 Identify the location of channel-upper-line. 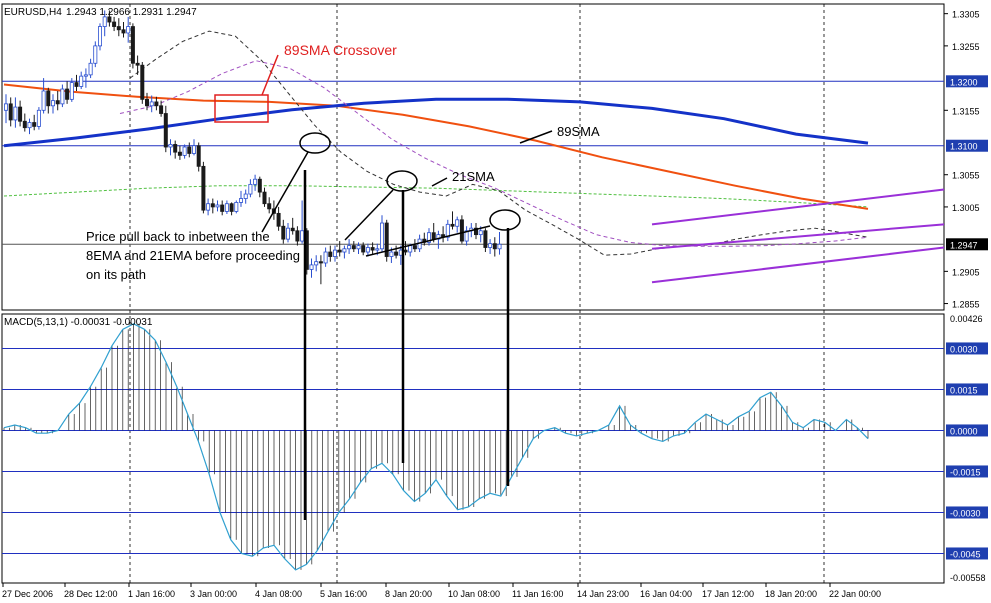
(798, 207).